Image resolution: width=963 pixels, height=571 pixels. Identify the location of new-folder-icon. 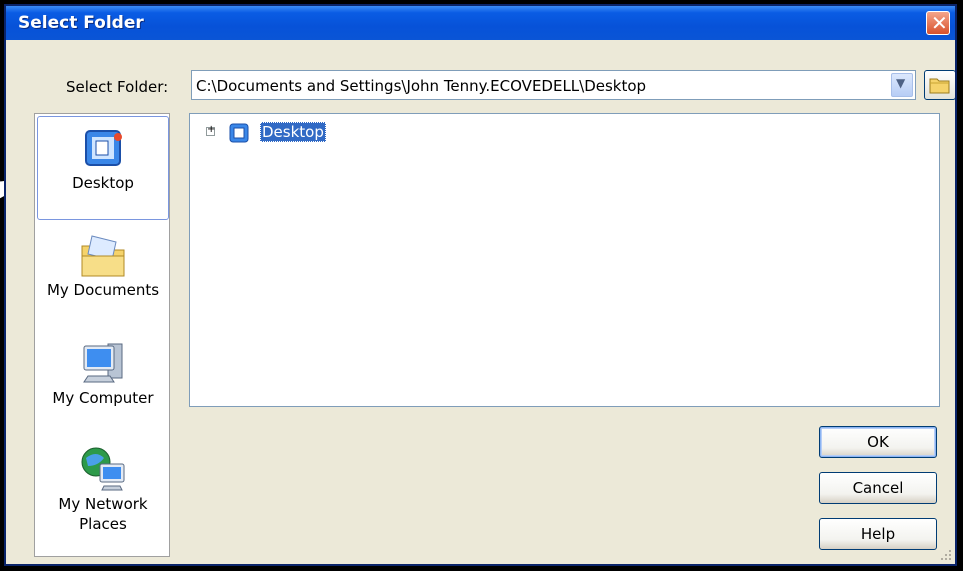
(939, 86).